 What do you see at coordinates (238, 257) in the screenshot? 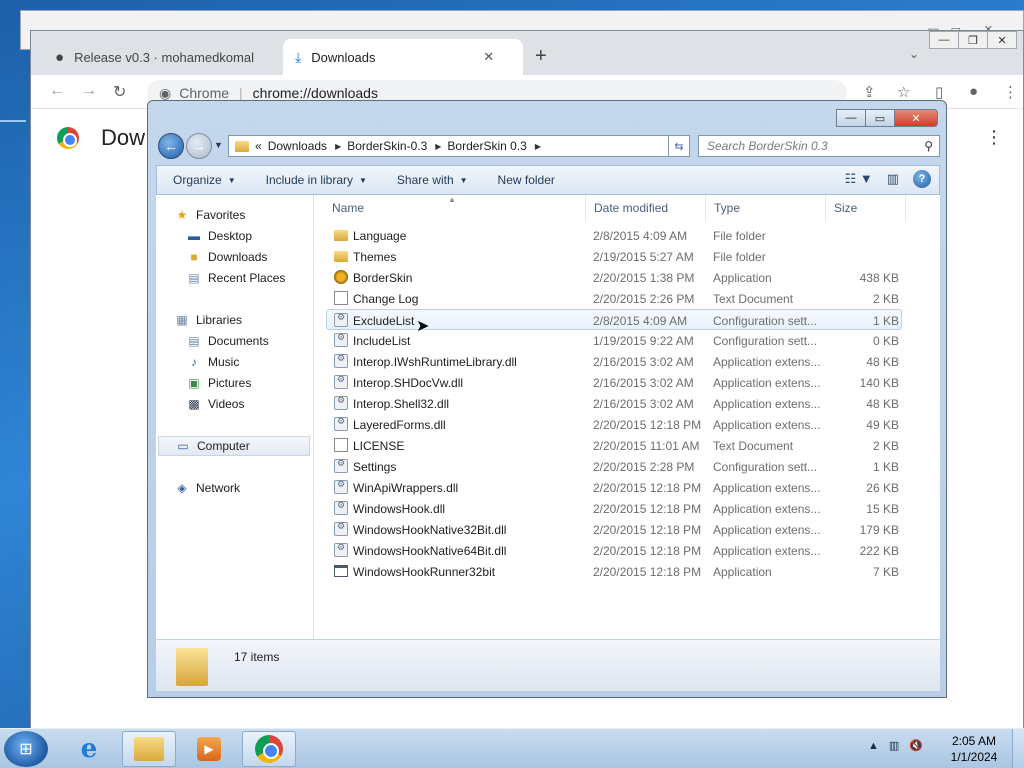
I see `nav-label: Downloads` at bounding box center [238, 257].